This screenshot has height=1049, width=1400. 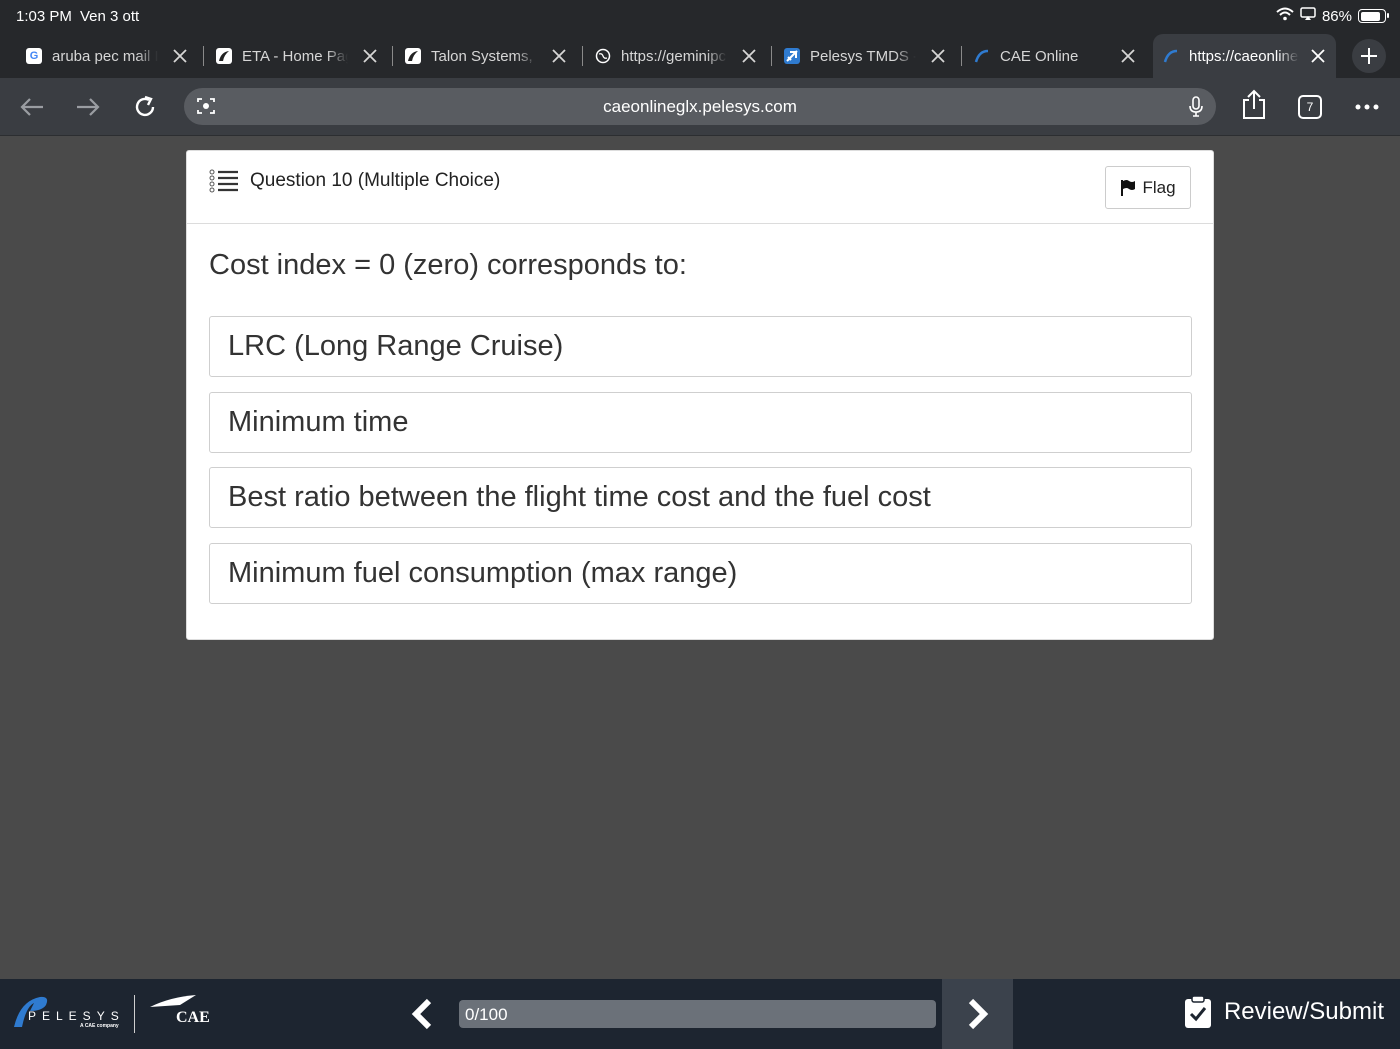 What do you see at coordinates (483, 573) in the screenshot?
I see `answer-option-label: Minimum fuel consumption (max range)` at bounding box center [483, 573].